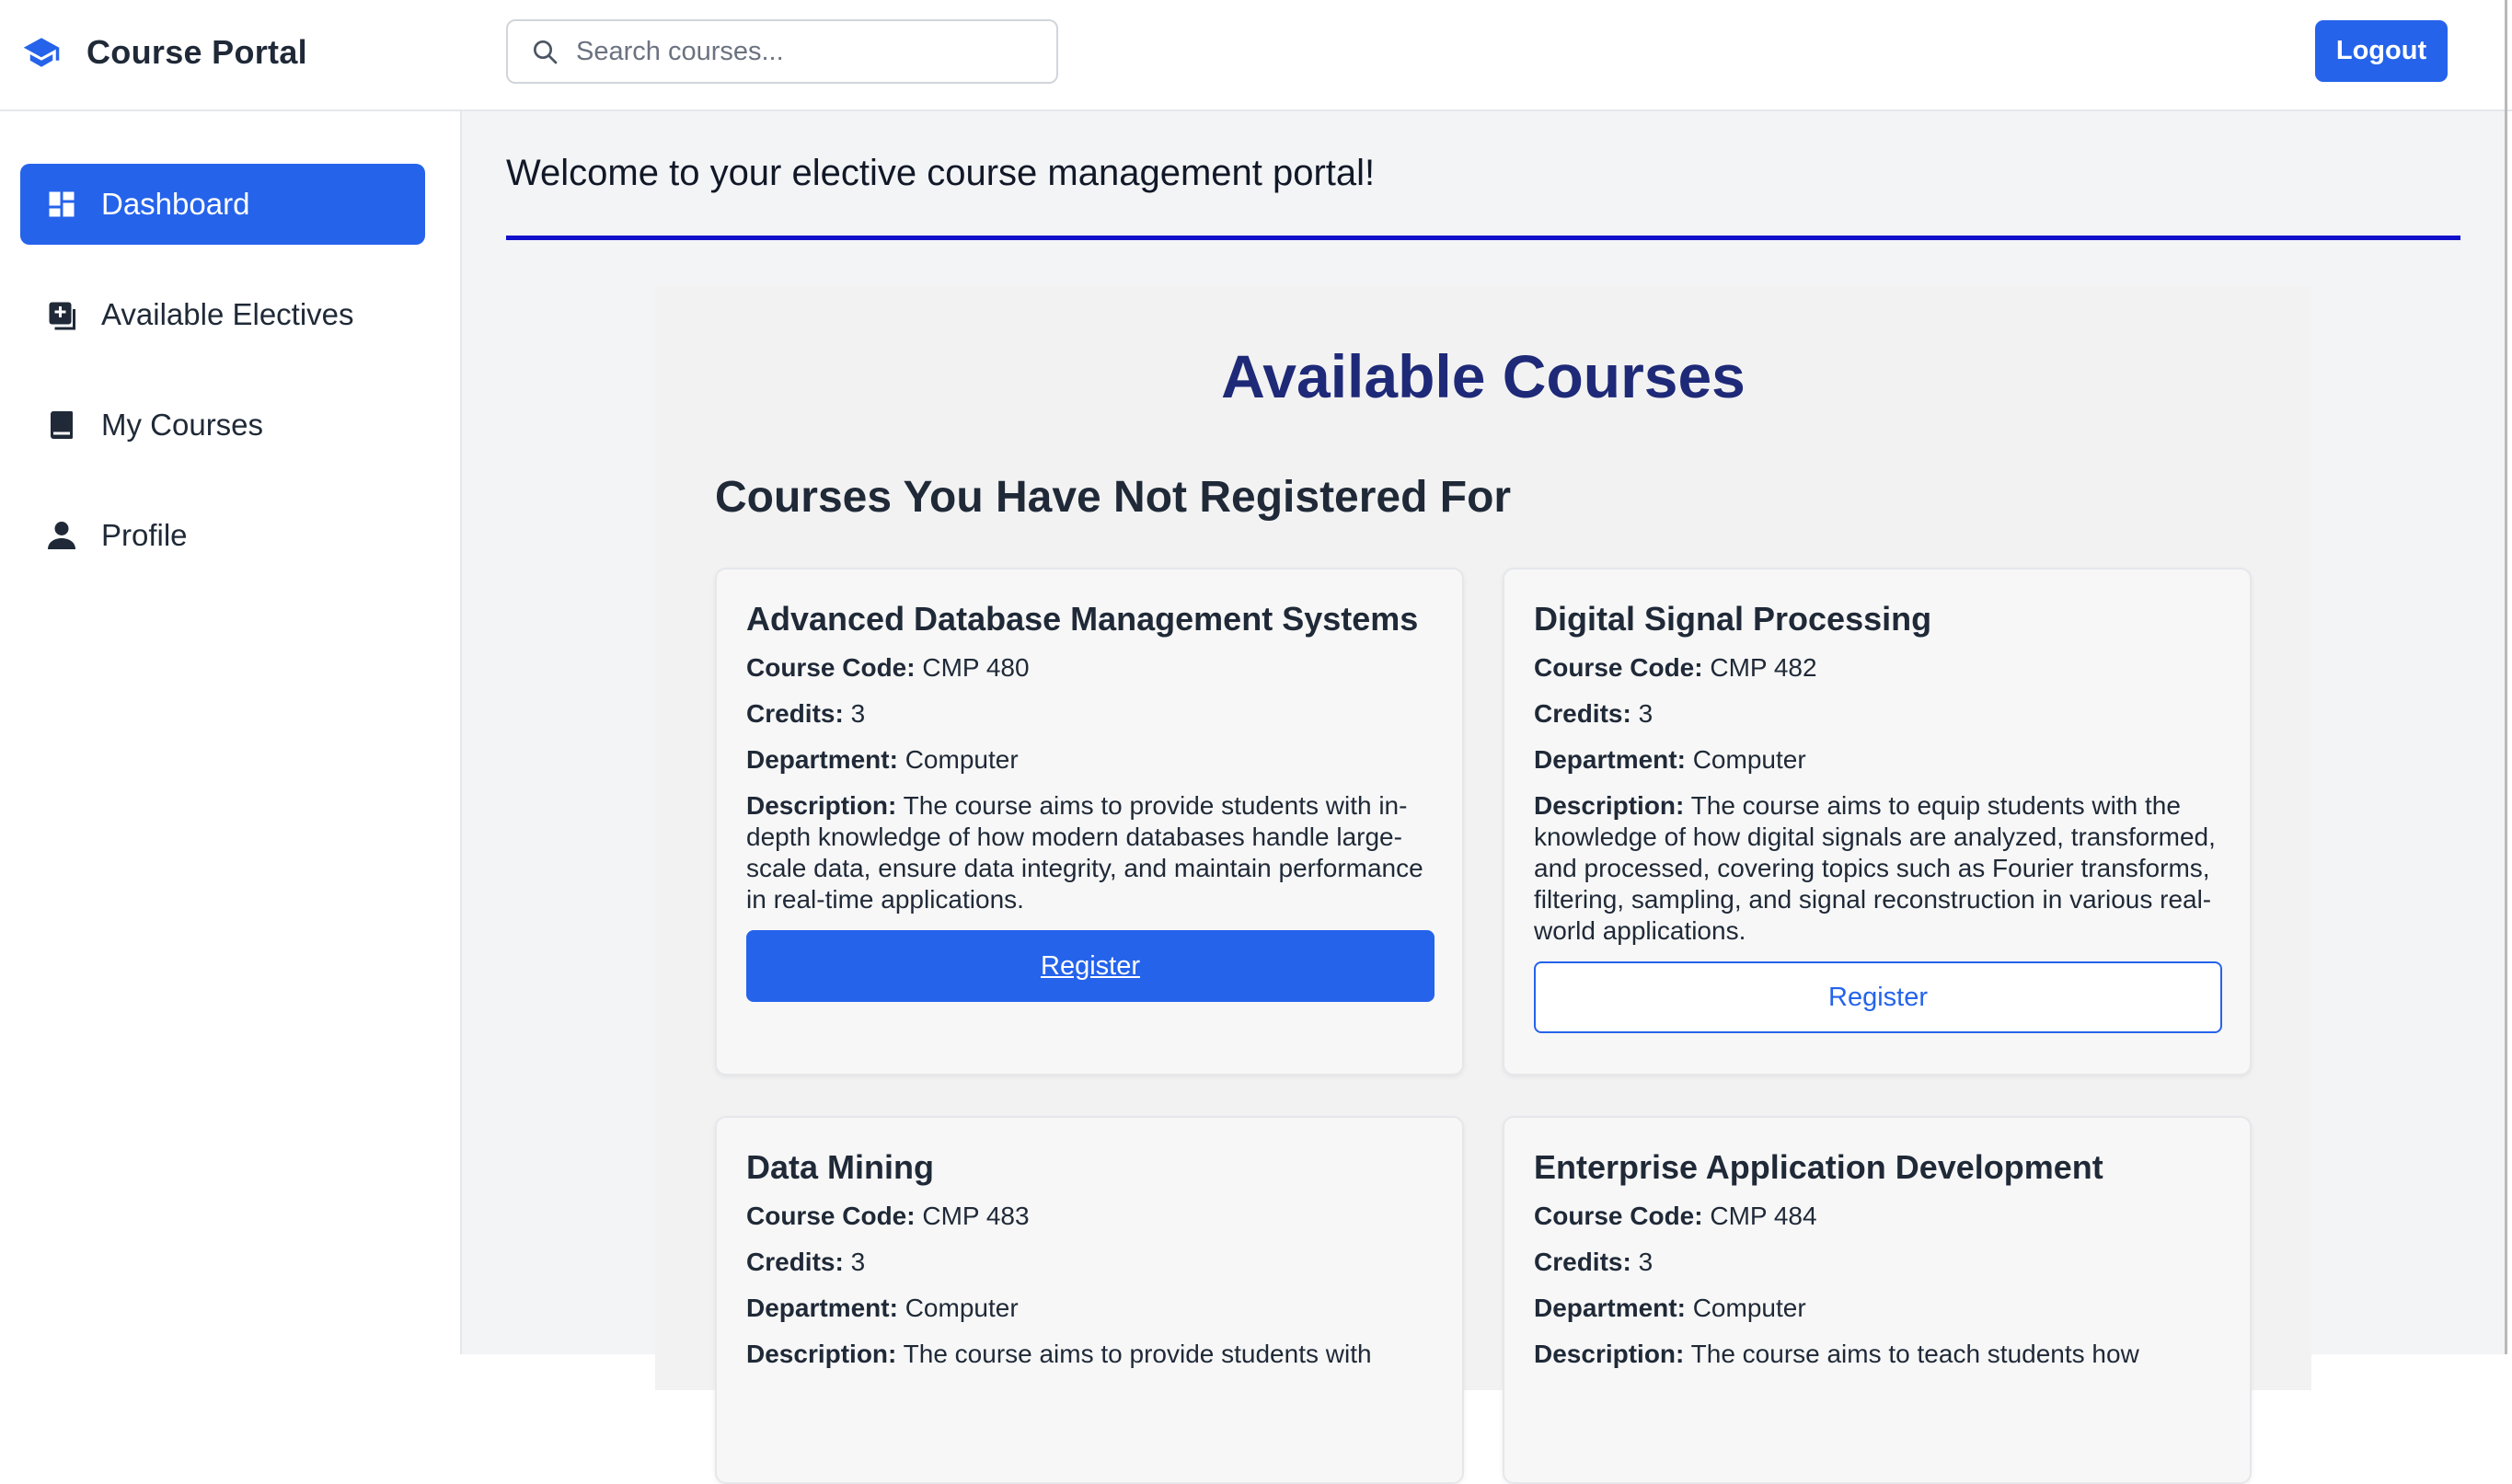  What do you see at coordinates (182, 425) in the screenshot?
I see `sidebar-item-label: My Courses` at bounding box center [182, 425].